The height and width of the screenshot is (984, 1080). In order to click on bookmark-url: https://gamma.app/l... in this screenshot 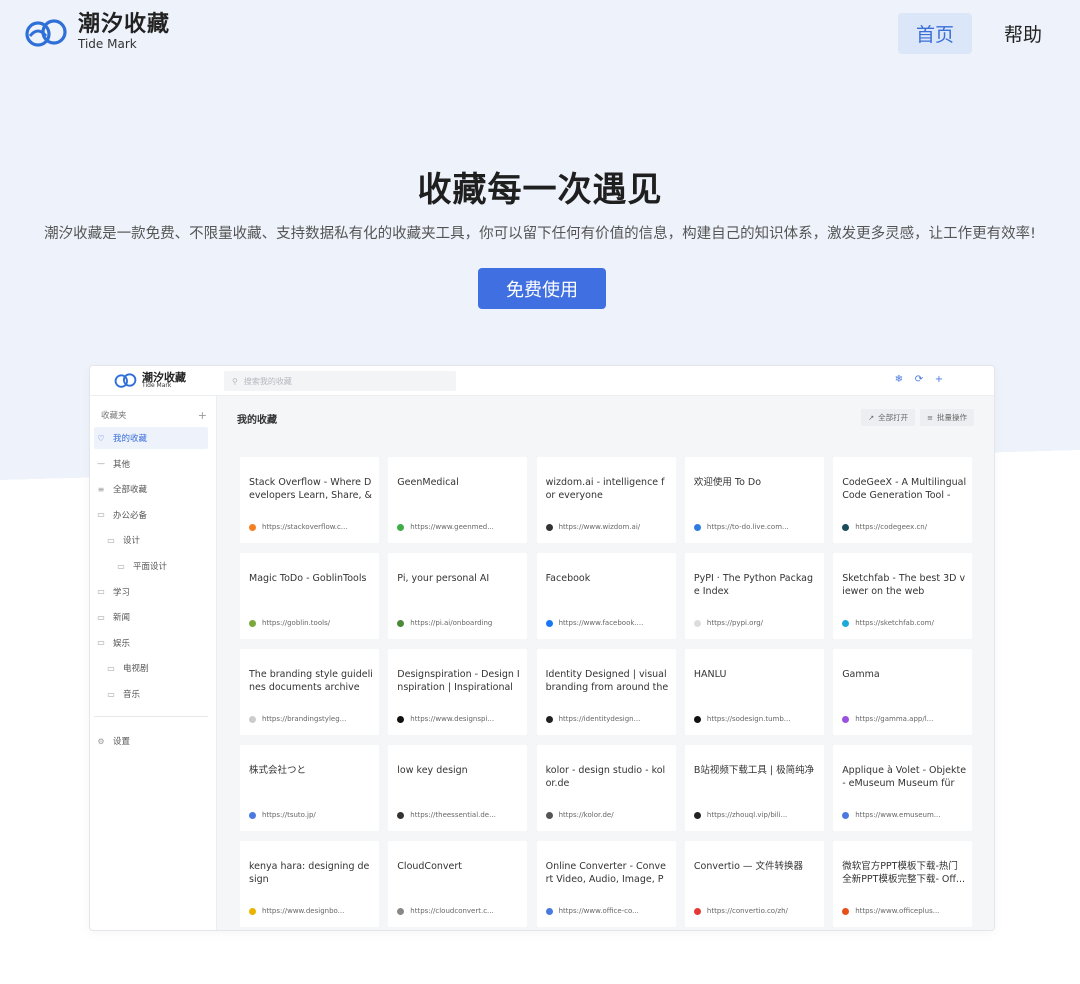, I will do `click(904, 719)`.